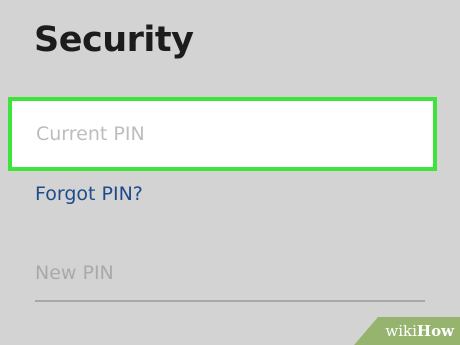  I want to click on forgot-pin-link: Forgot PIN?, so click(89, 194).